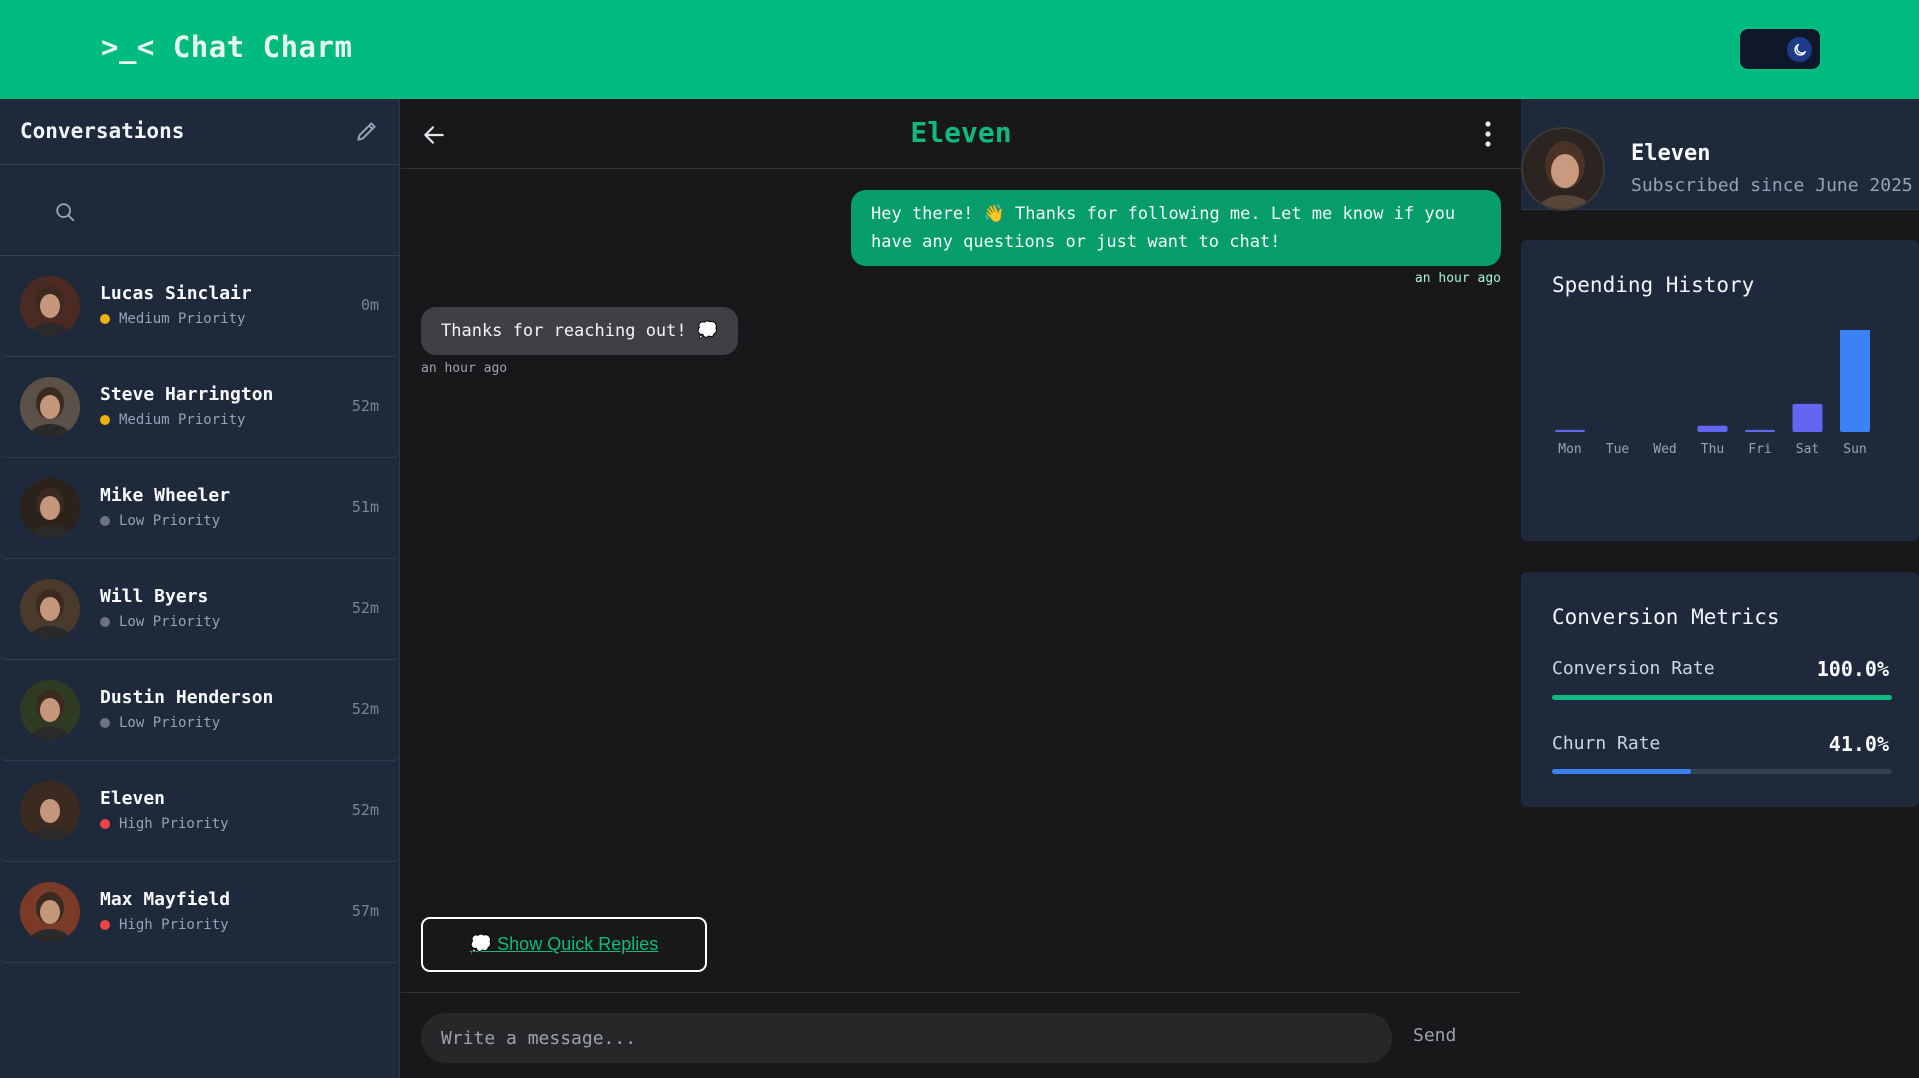 This screenshot has width=1919, height=1078. What do you see at coordinates (199, 132) in the screenshot?
I see `sidebar-header: Conversations` at bounding box center [199, 132].